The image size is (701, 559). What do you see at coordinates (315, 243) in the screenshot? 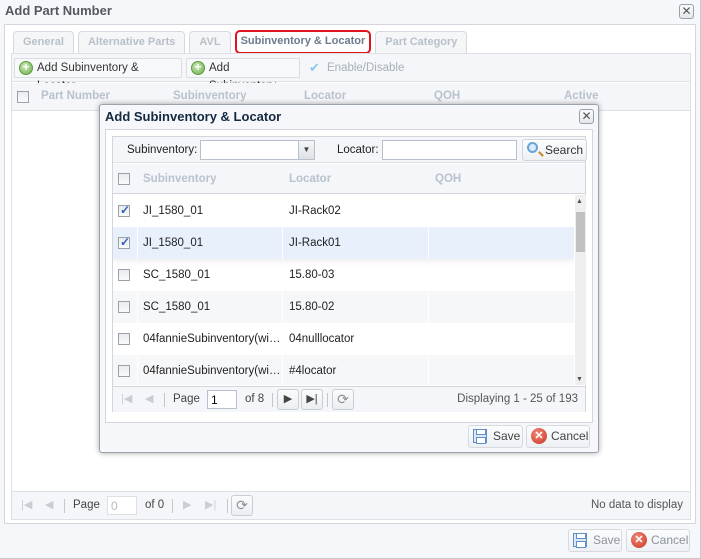
I see `cell-locator: JI-Rack01` at bounding box center [315, 243].